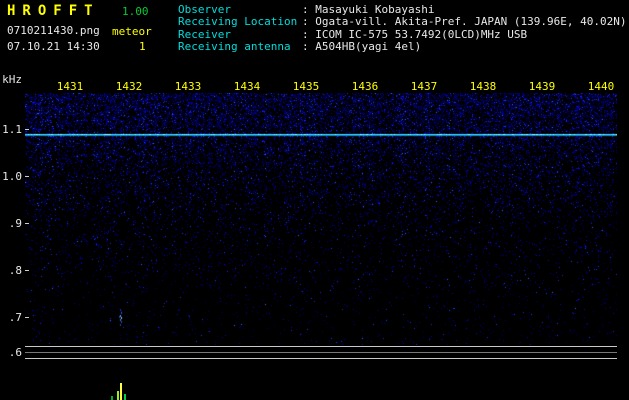  I want to click on info-row: Receiving antenna: A504HB(yagi 4el), so click(402, 47).